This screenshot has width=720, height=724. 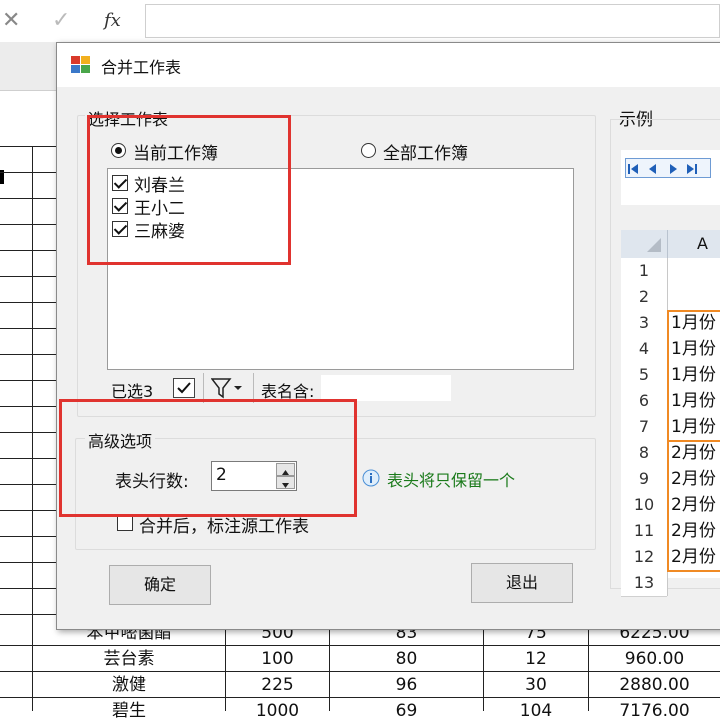 I want to click on confirm-icon: ✓, so click(x=61, y=20).